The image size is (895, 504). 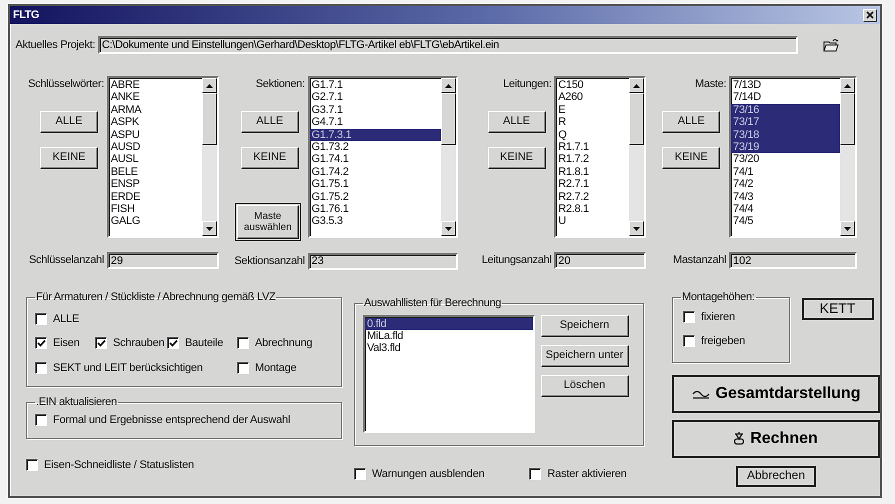 What do you see at coordinates (209, 228) in the screenshot?
I see `down-arrow-icon` at bounding box center [209, 228].